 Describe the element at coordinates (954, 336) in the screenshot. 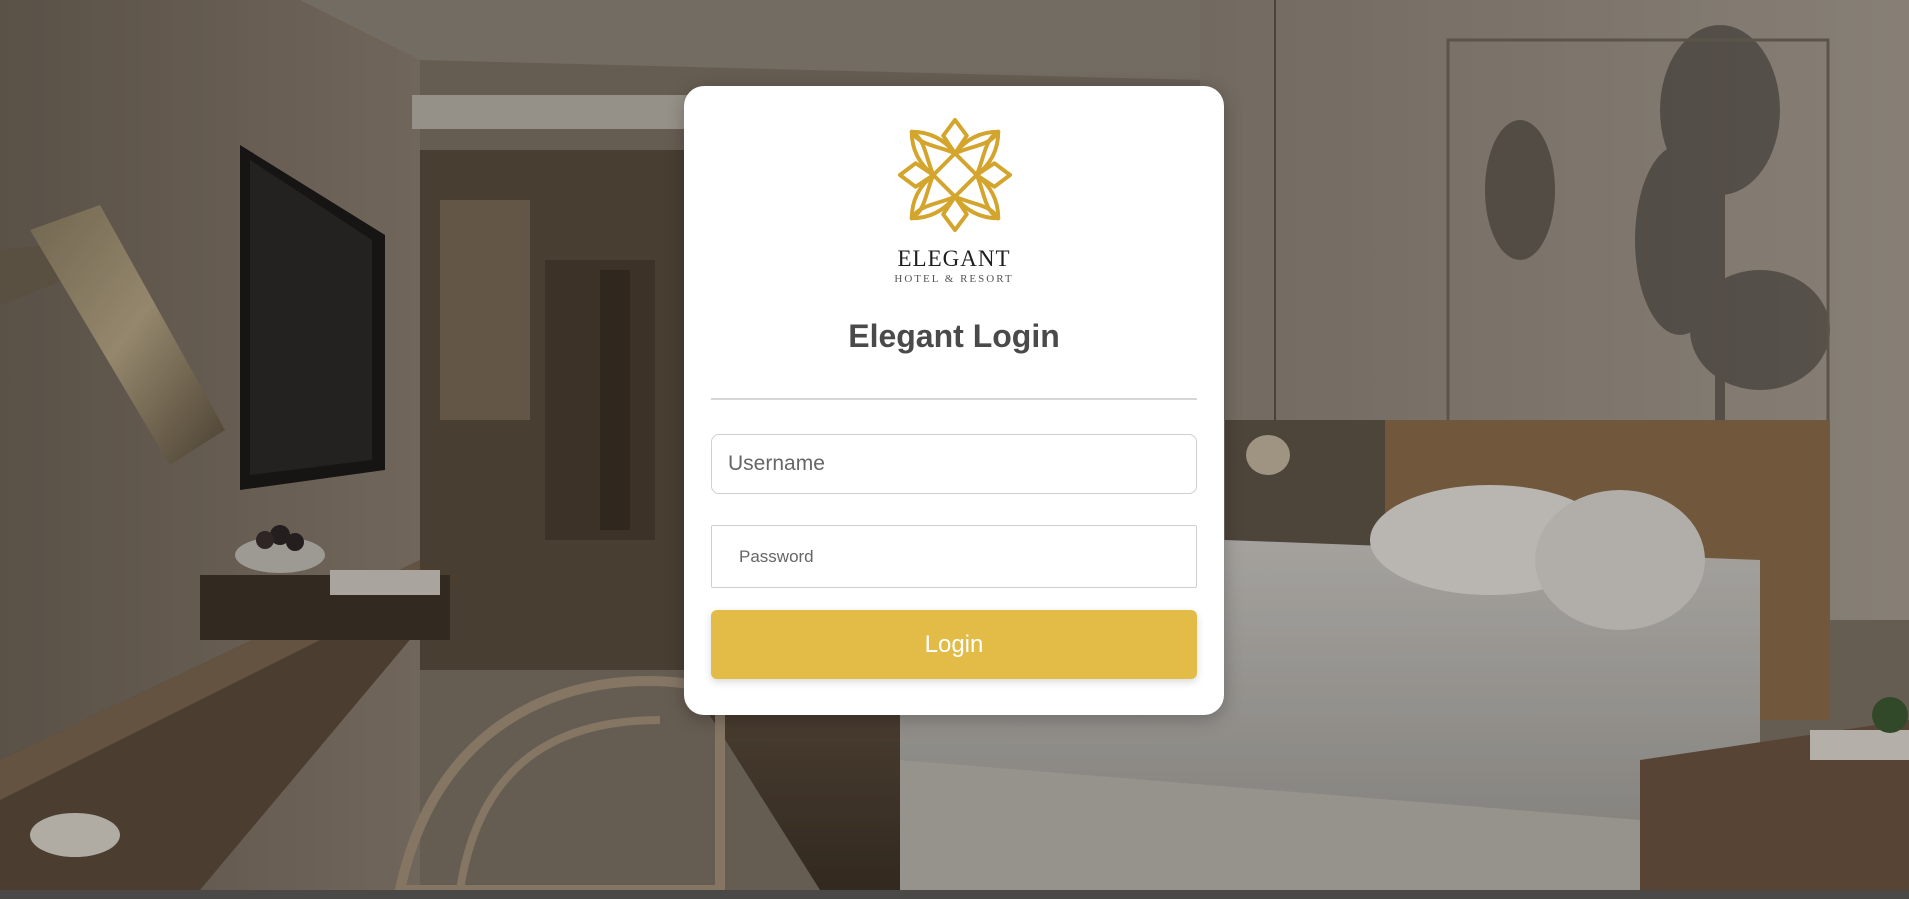

I see `page-title: Elegant Login` at that location.